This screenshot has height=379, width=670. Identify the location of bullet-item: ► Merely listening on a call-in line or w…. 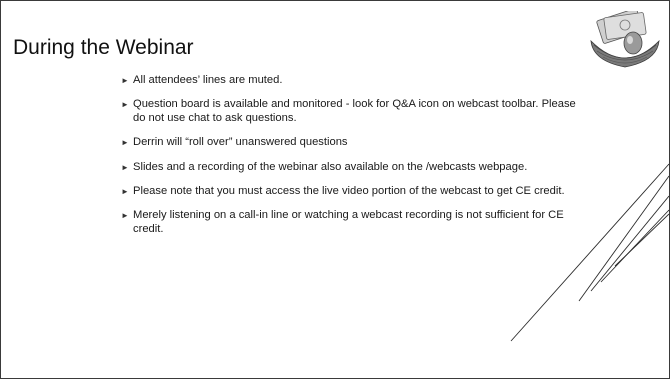
(356, 222).